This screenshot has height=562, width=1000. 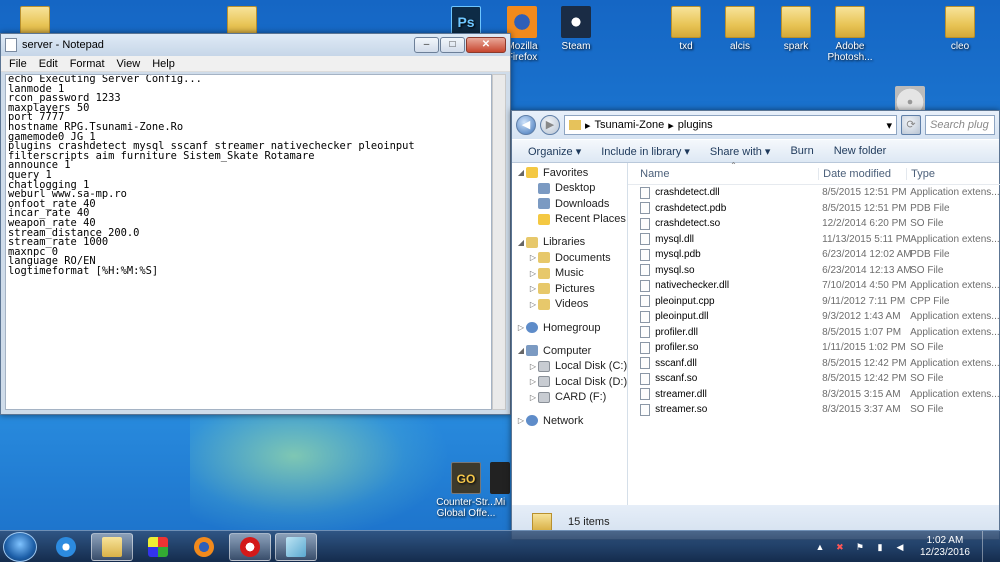 I want to click on chevron-down-icon: ▾, so click(x=889, y=125).